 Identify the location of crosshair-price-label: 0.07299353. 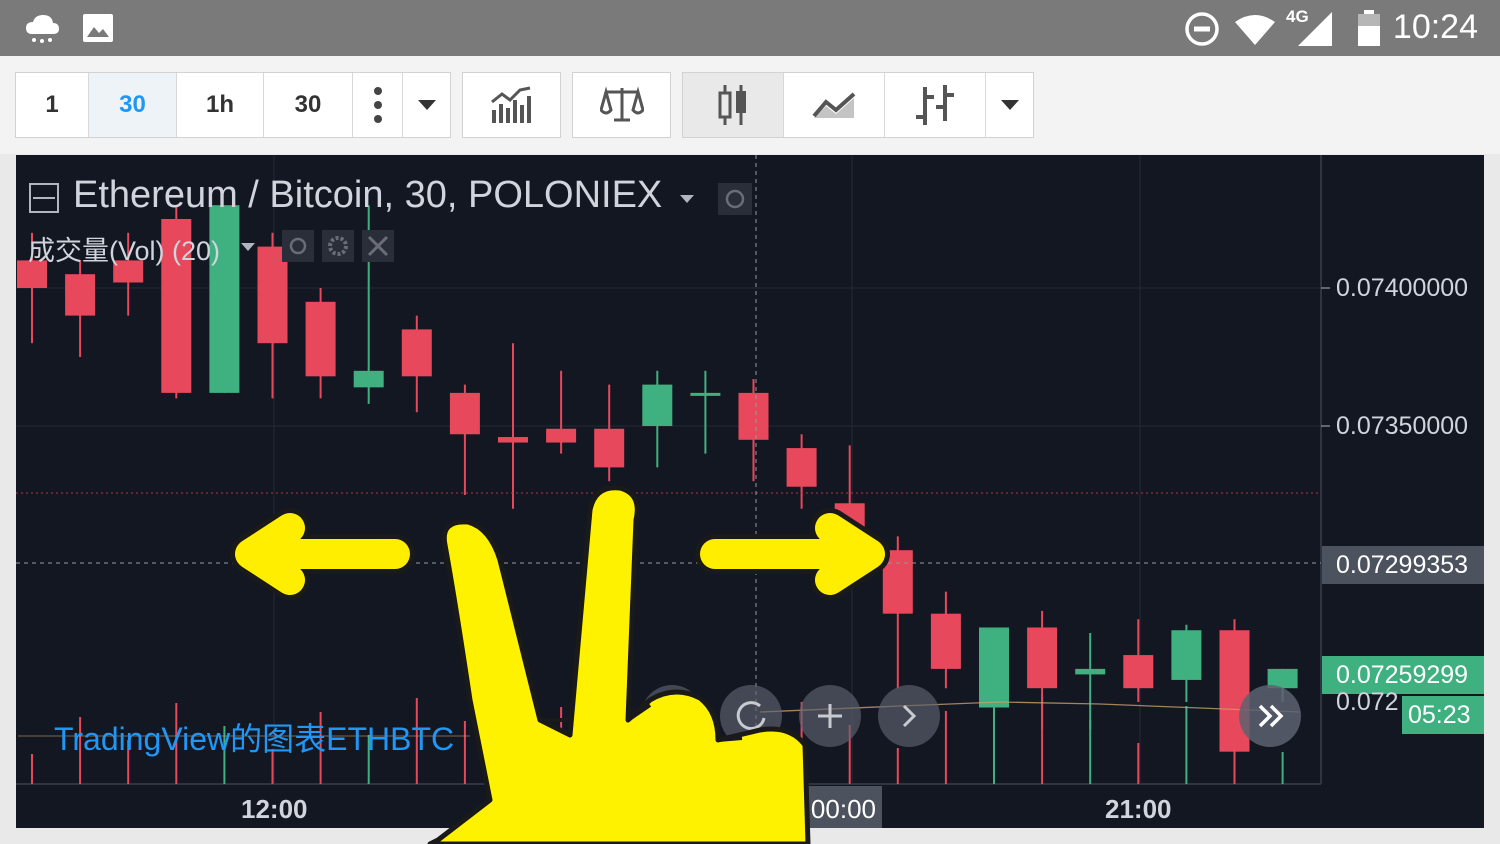
(1402, 565).